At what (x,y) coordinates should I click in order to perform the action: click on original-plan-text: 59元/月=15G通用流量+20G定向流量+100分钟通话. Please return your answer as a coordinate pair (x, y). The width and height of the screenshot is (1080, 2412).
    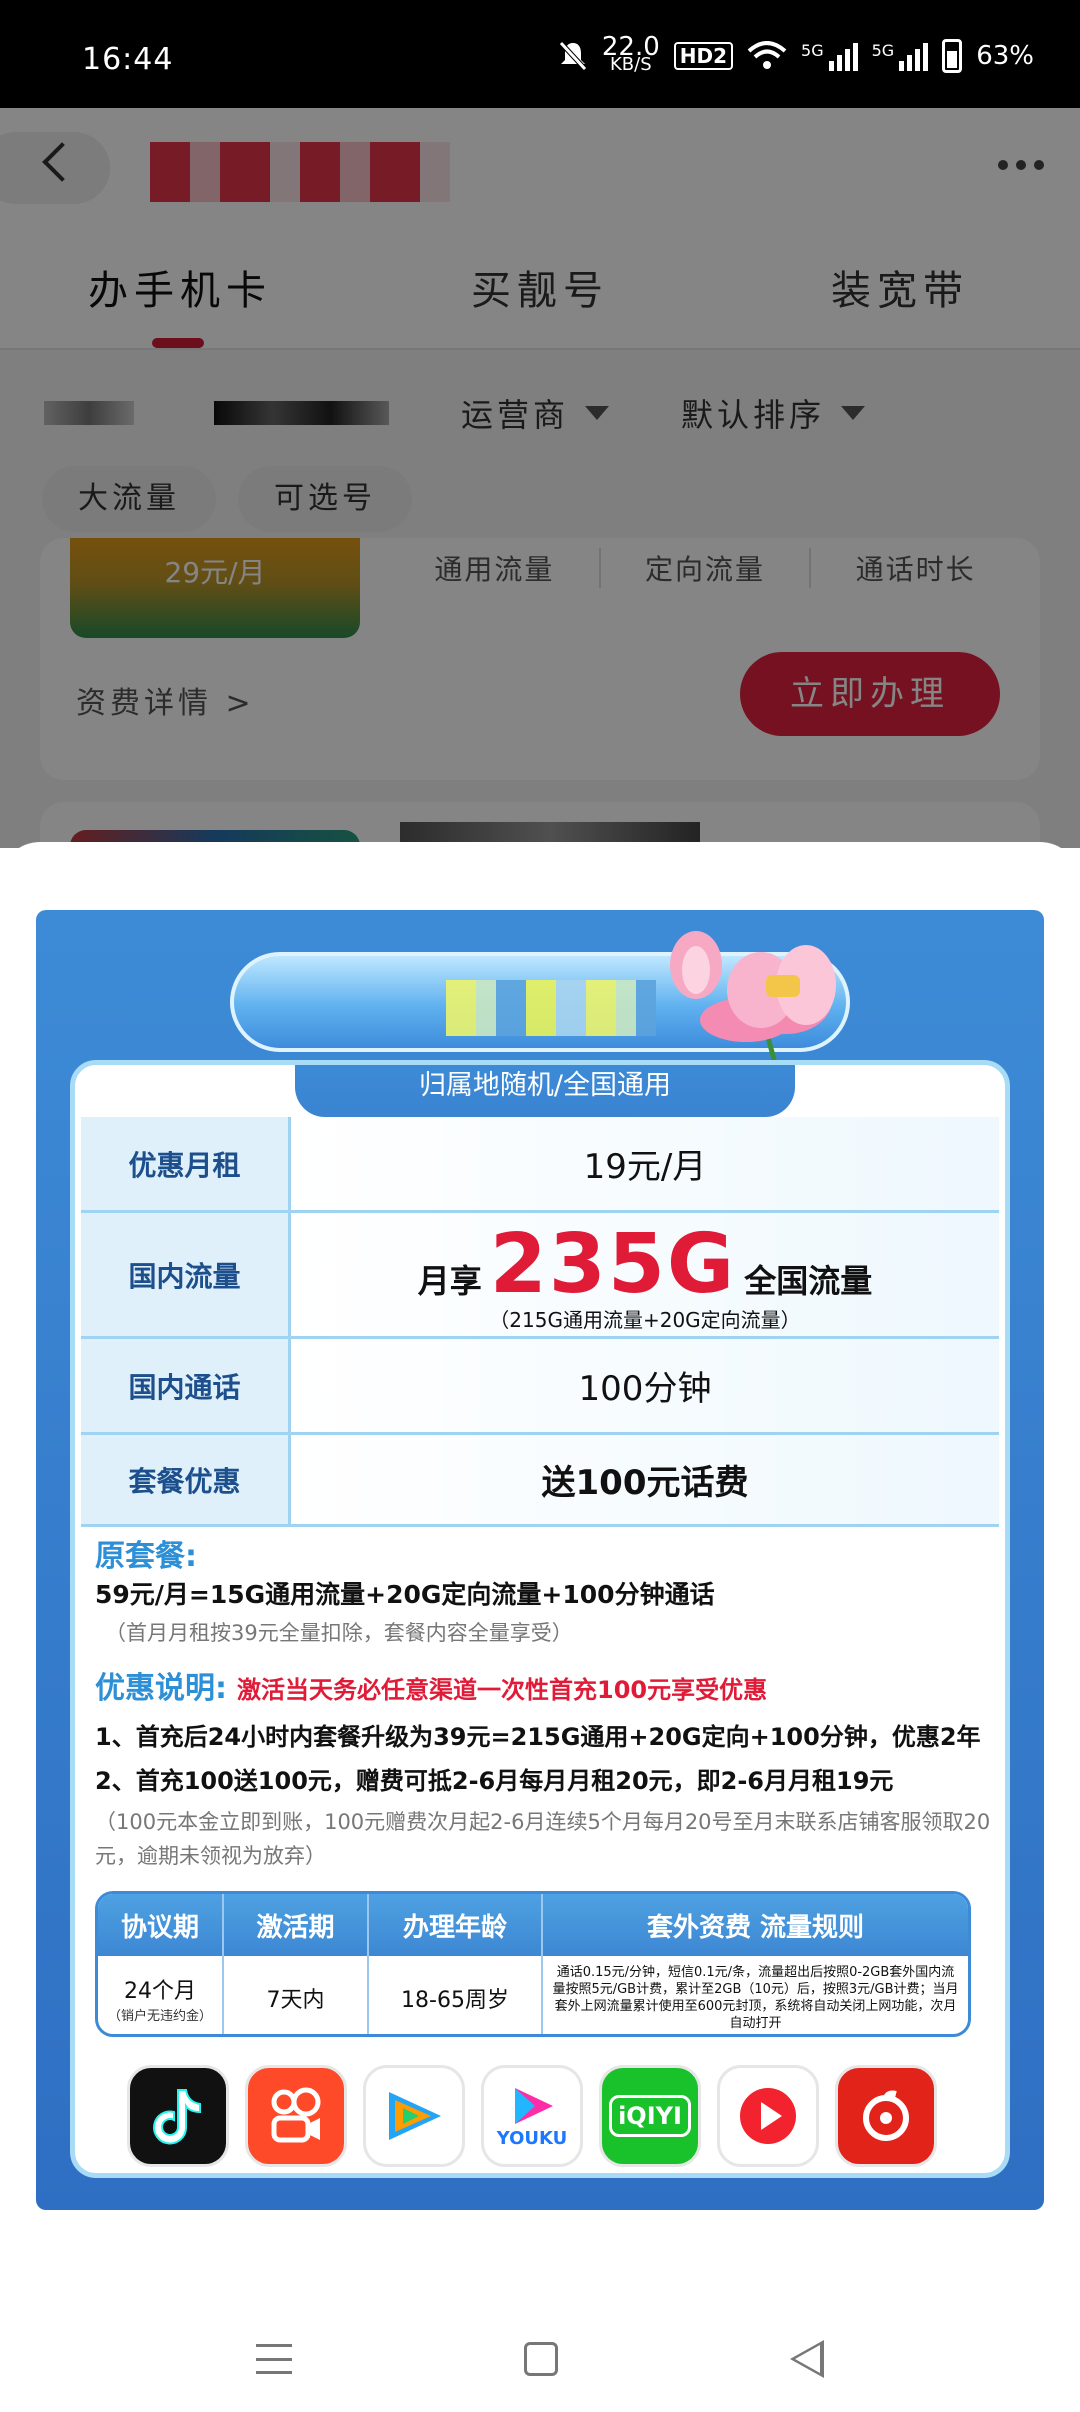
    Looking at the image, I should click on (405, 1594).